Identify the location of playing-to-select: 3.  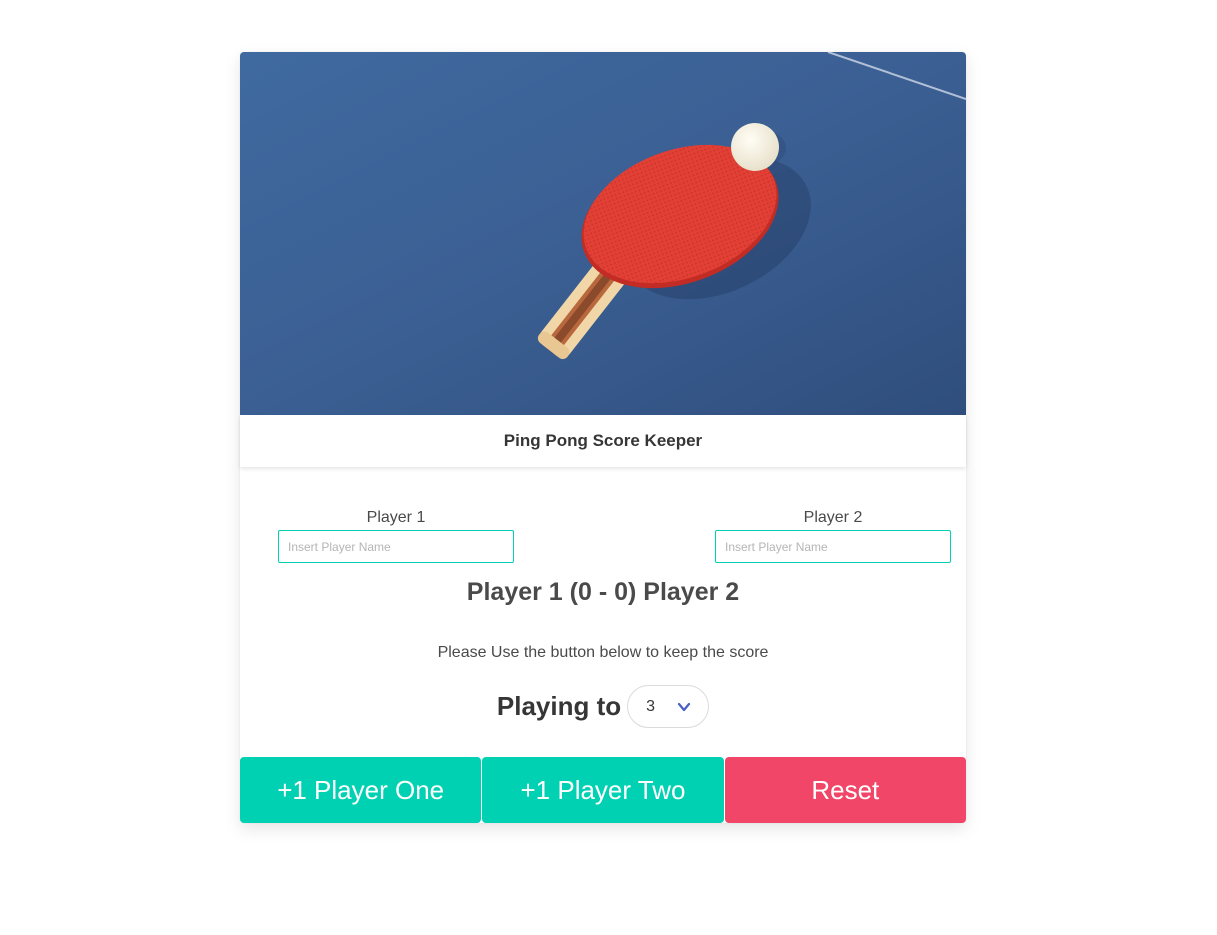
(668, 706).